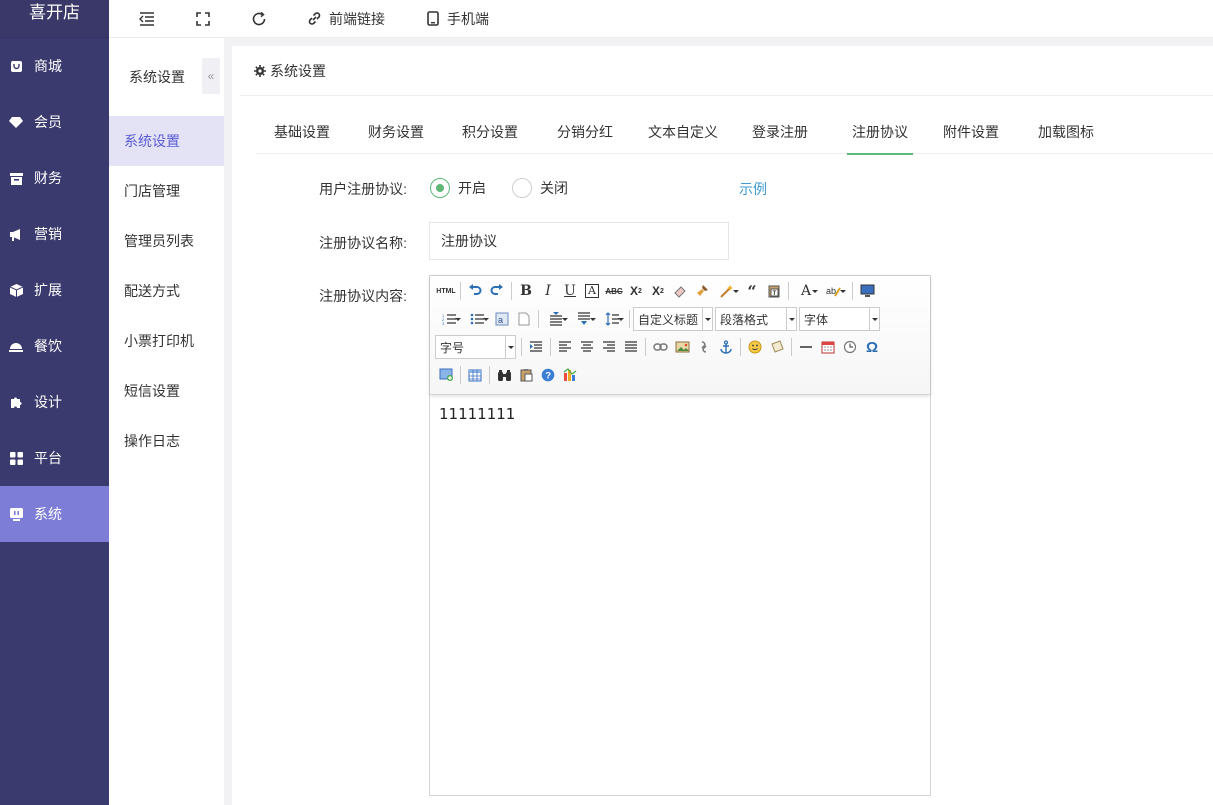 The height and width of the screenshot is (805, 1213). I want to click on sidebar-item-store: 商城, so click(54, 66).